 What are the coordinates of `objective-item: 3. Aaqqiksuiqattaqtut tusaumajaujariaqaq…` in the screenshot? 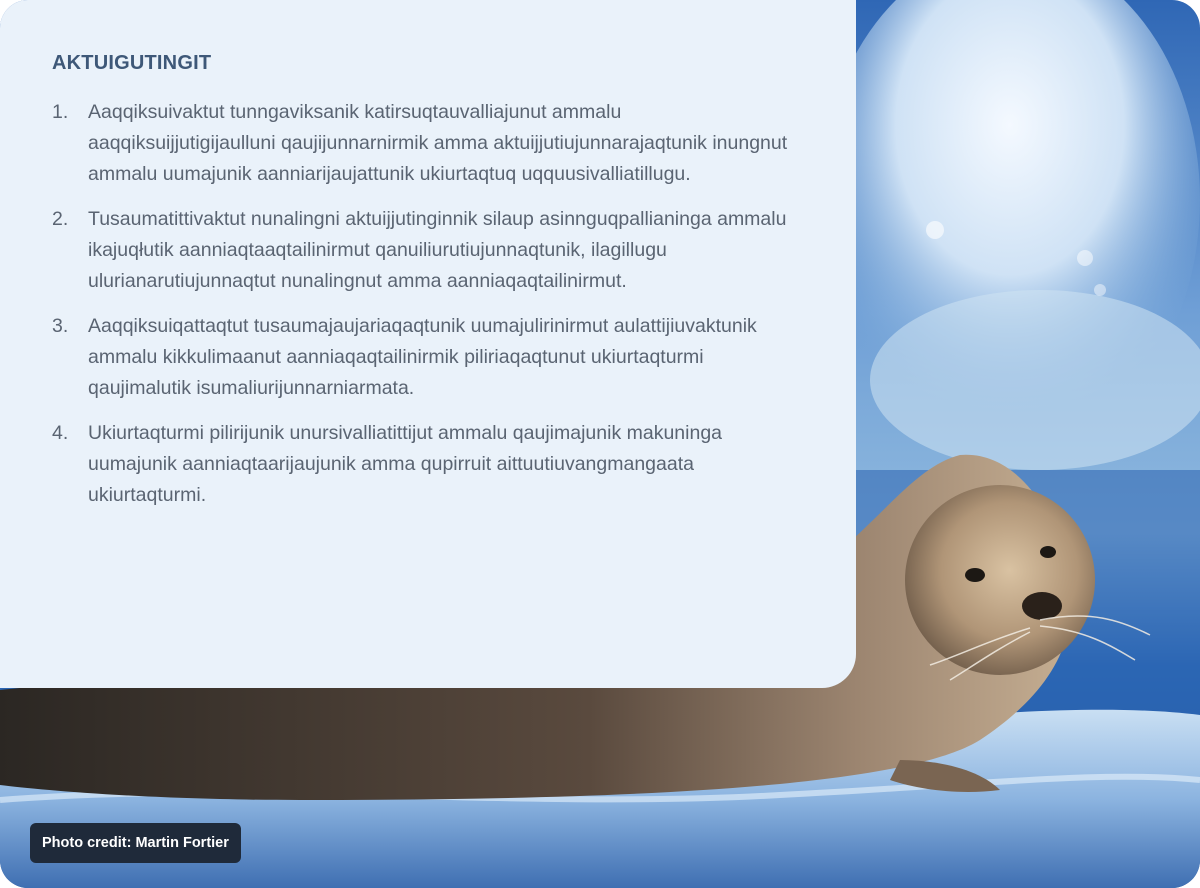 It's located at (434, 357).